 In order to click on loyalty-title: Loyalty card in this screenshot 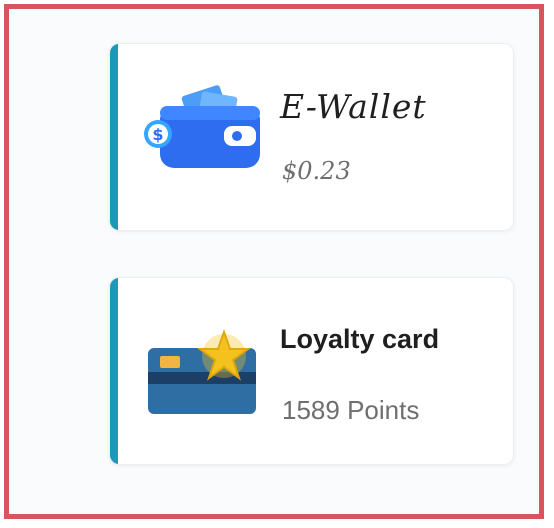, I will do `click(360, 339)`.